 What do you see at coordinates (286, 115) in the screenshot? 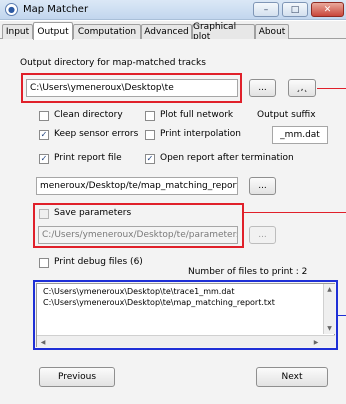
I see `output-suffix-label: Output suffix` at bounding box center [286, 115].